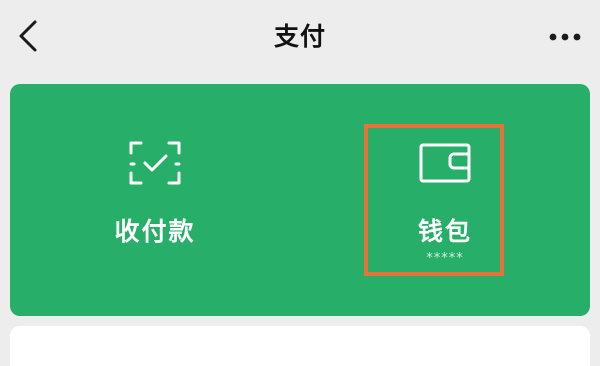  I want to click on more-dots-icon, so click(565, 37).